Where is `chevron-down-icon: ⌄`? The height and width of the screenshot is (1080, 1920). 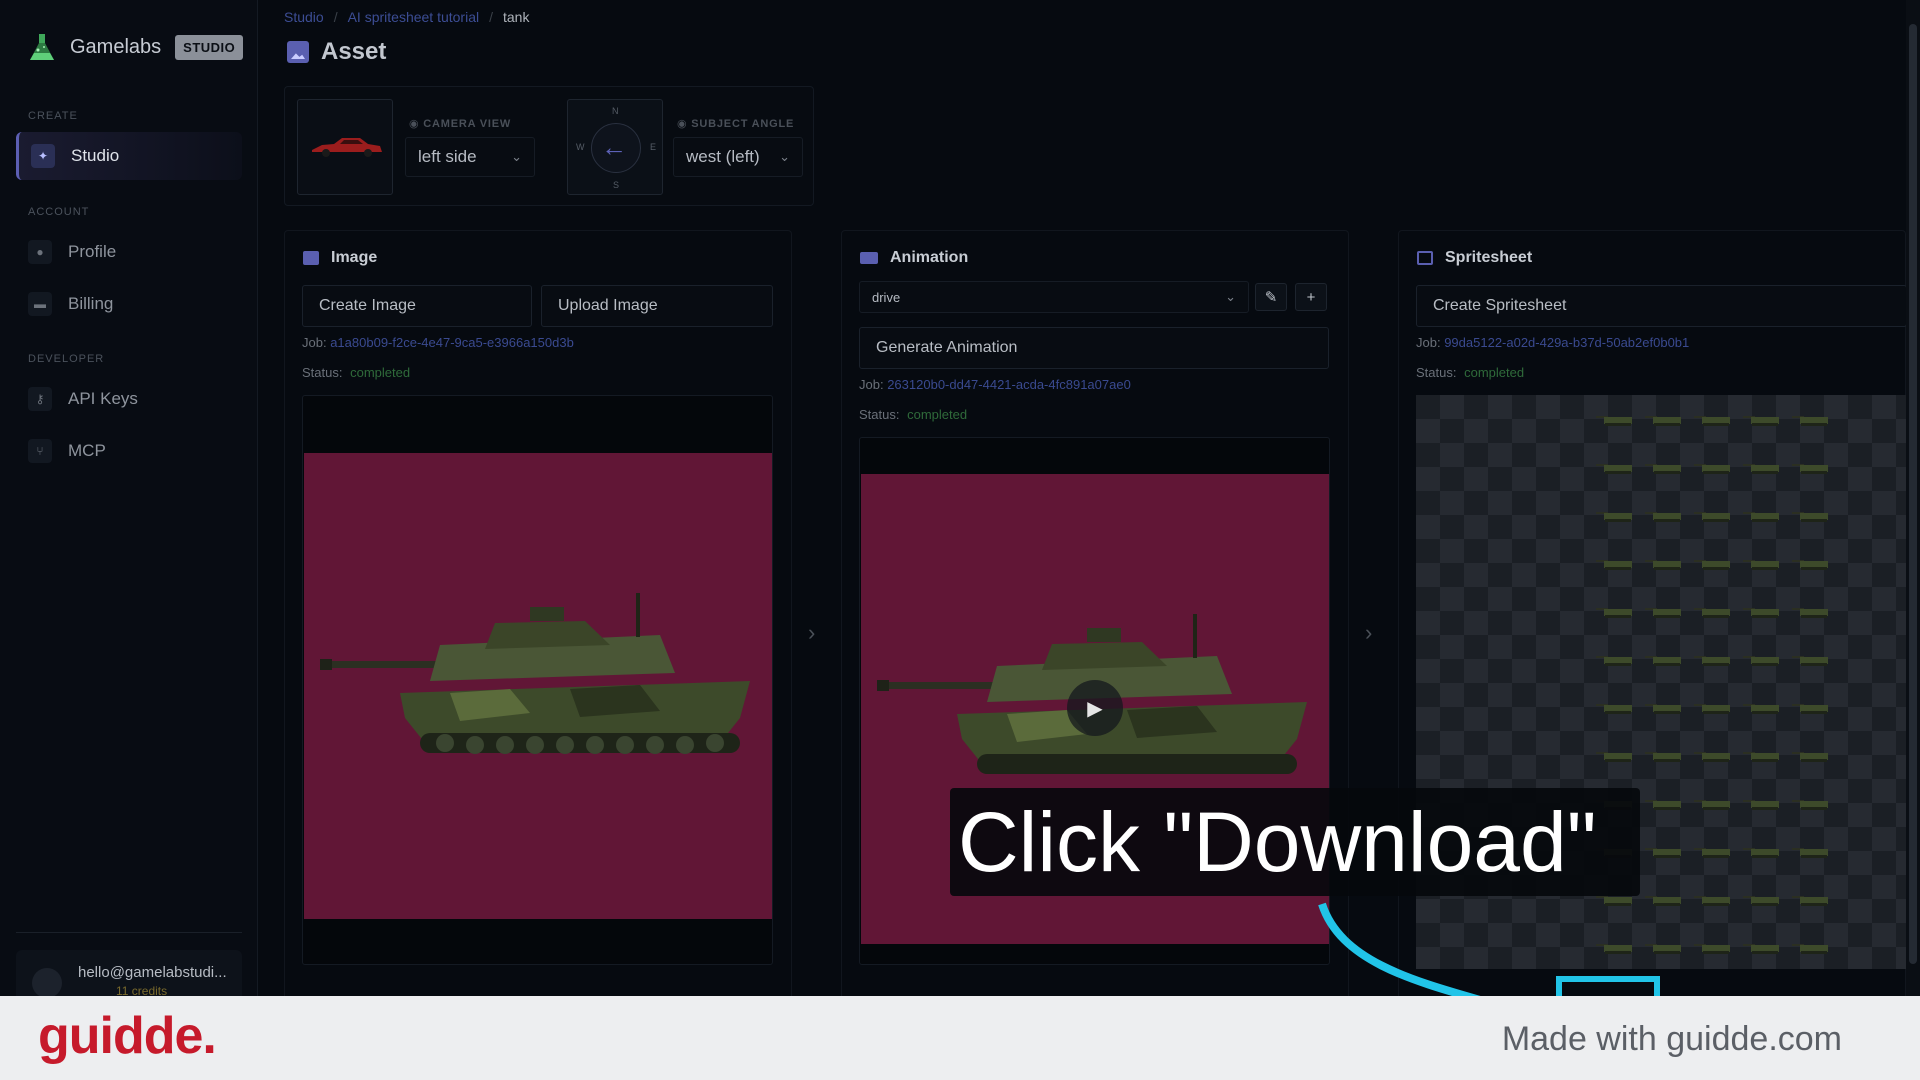
chevron-down-icon: ⌄ is located at coordinates (784, 156).